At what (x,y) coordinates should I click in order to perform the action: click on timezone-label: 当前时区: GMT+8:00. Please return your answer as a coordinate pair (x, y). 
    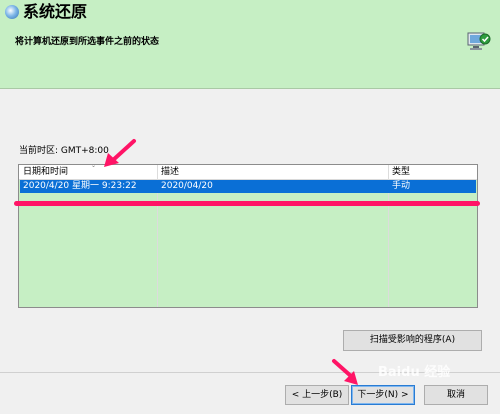
    Looking at the image, I should click on (64, 151).